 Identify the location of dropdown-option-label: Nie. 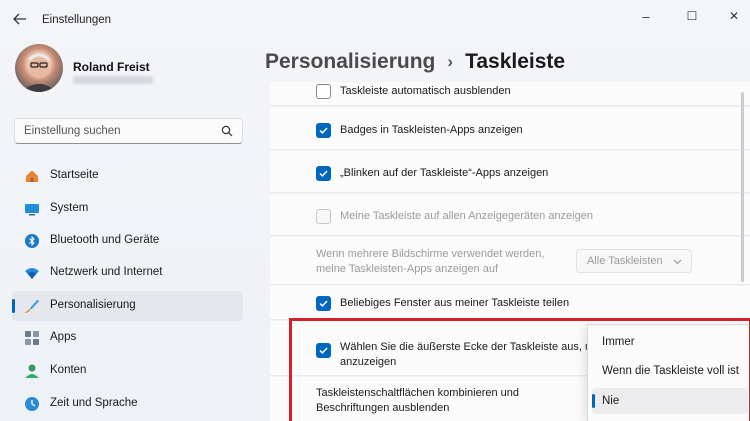
(611, 401).